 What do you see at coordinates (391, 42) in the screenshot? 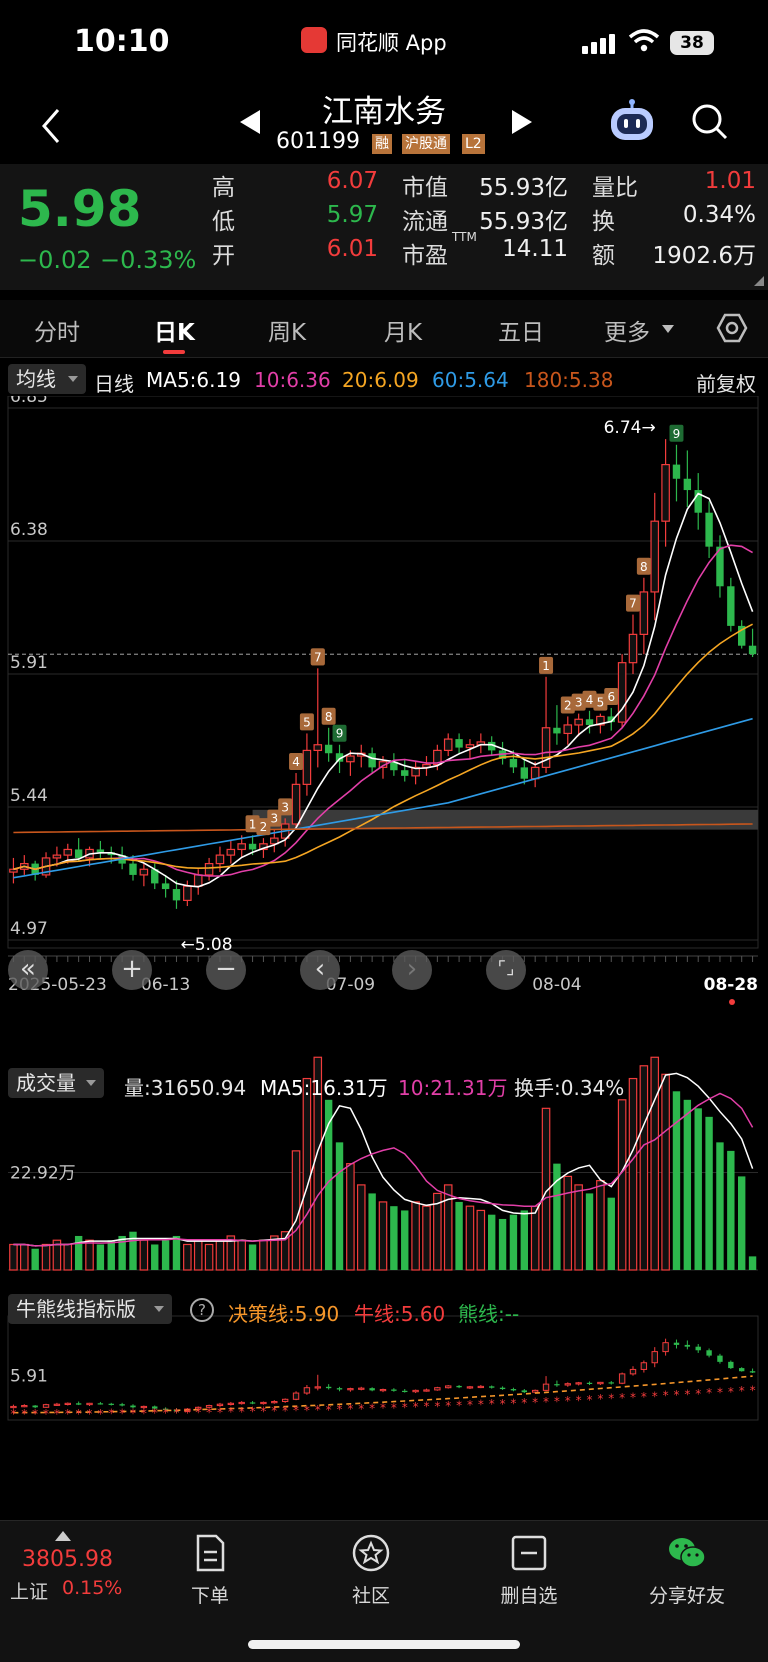
I see `source-app-label: 同花顺 App` at bounding box center [391, 42].